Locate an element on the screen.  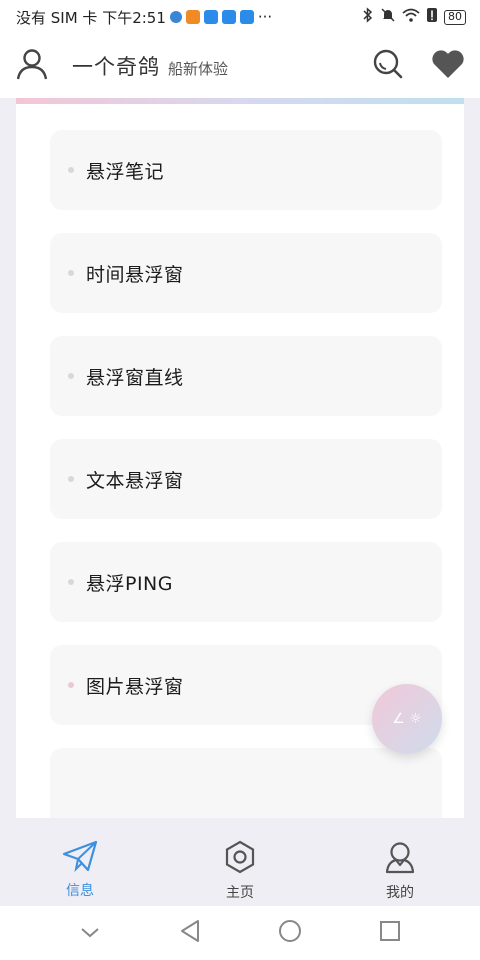
mute-bell-icon is located at coordinates (388, 17).